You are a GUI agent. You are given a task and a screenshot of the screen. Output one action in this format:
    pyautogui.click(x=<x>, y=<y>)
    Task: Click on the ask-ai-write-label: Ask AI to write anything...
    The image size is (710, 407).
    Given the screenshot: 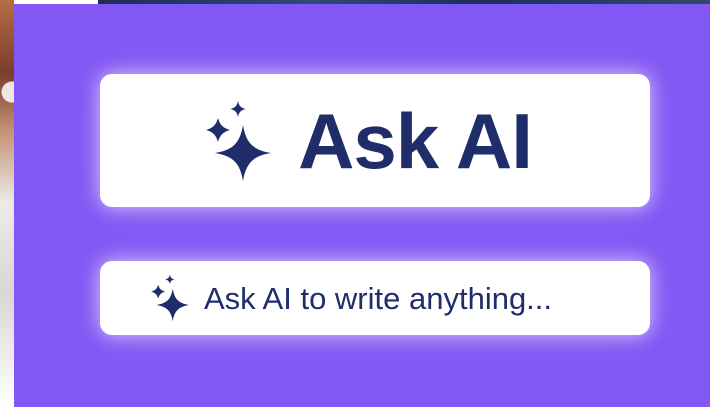 What is the action you would take?
    pyautogui.click(x=378, y=298)
    